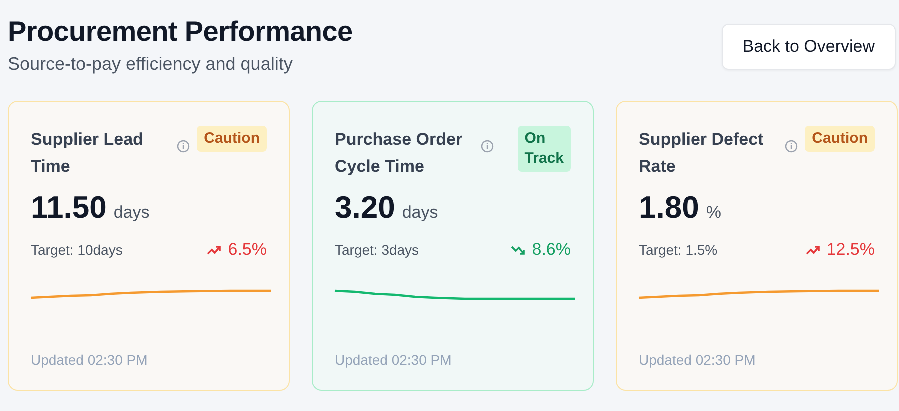  What do you see at coordinates (551, 250) in the screenshot?
I see `change-value: 8.6%` at bounding box center [551, 250].